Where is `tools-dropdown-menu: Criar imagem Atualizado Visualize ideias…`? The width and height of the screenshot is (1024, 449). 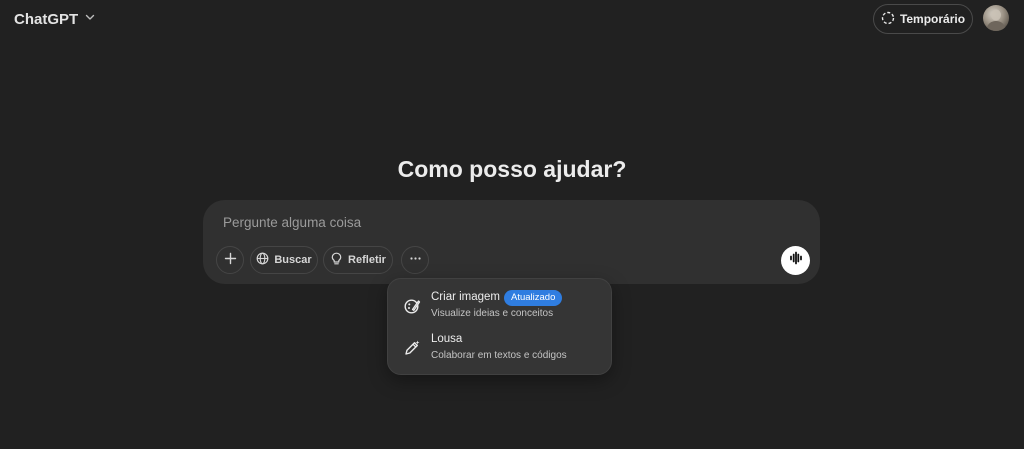
tools-dropdown-menu: Criar imagem Atualizado Visualize ideias… is located at coordinates (499, 326).